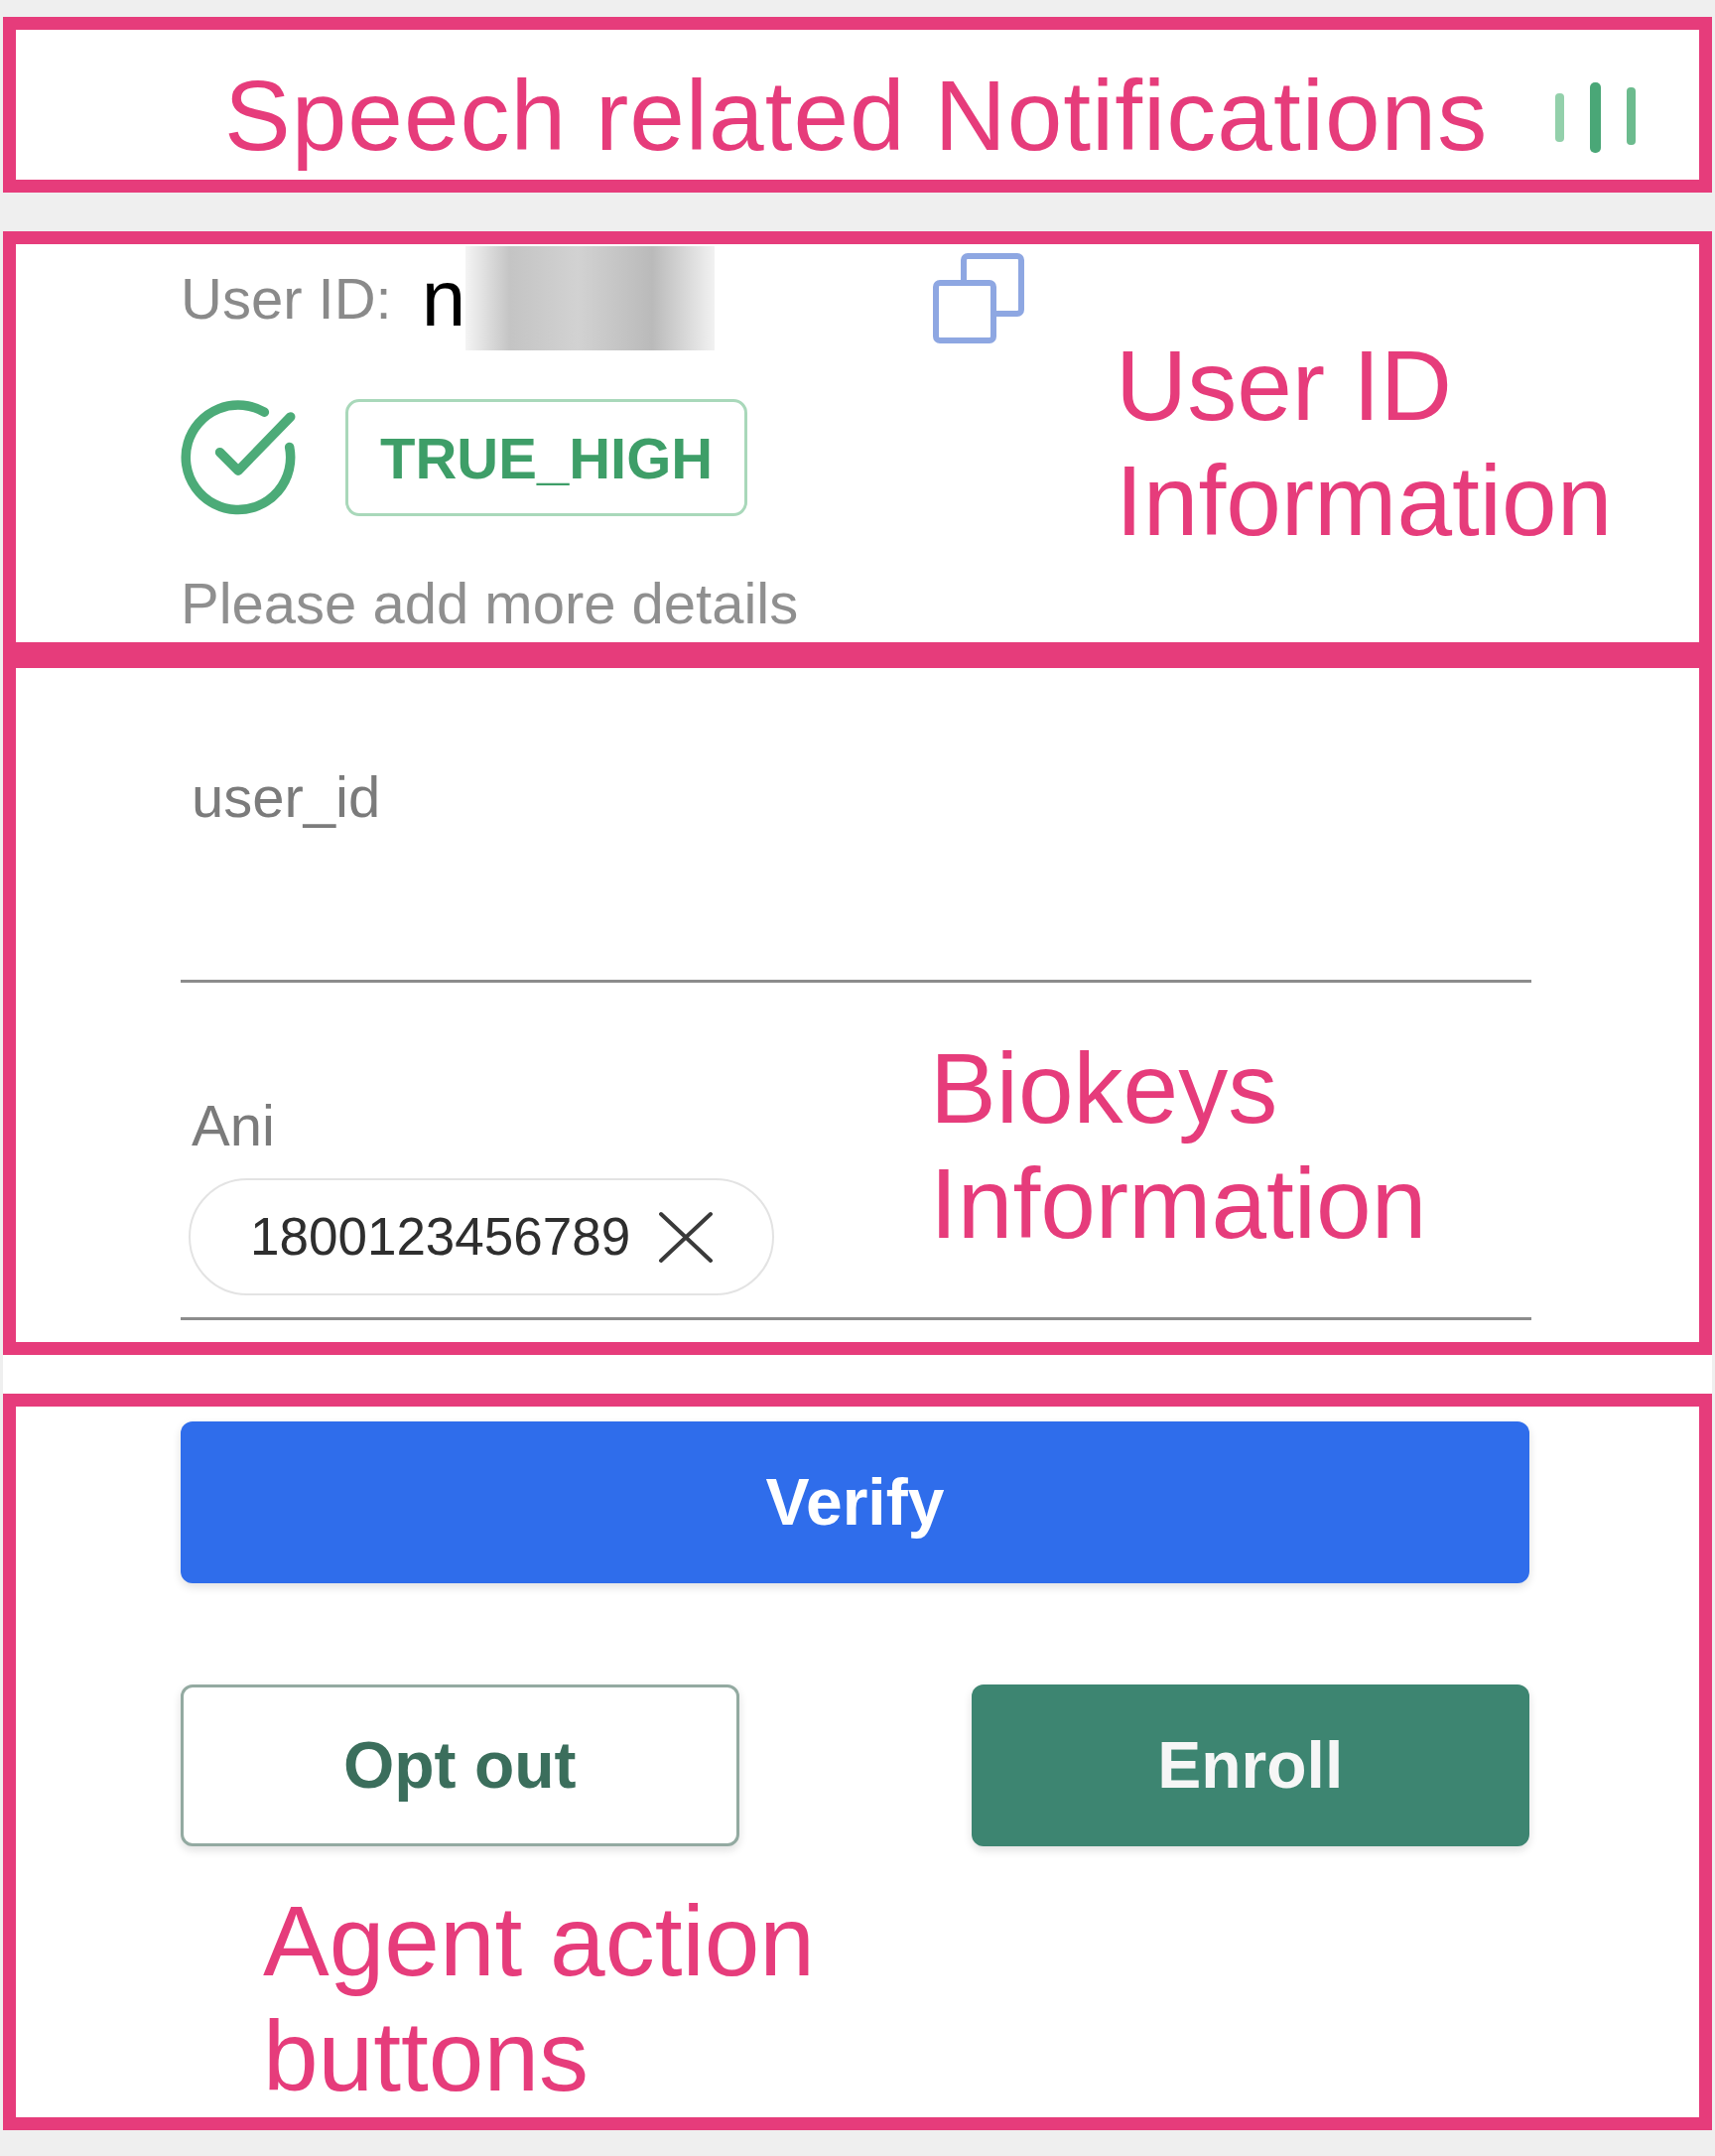 The height and width of the screenshot is (2156, 1715). What do you see at coordinates (460, 1765) in the screenshot?
I see `secondary-button: Opt out` at bounding box center [460, 1765].